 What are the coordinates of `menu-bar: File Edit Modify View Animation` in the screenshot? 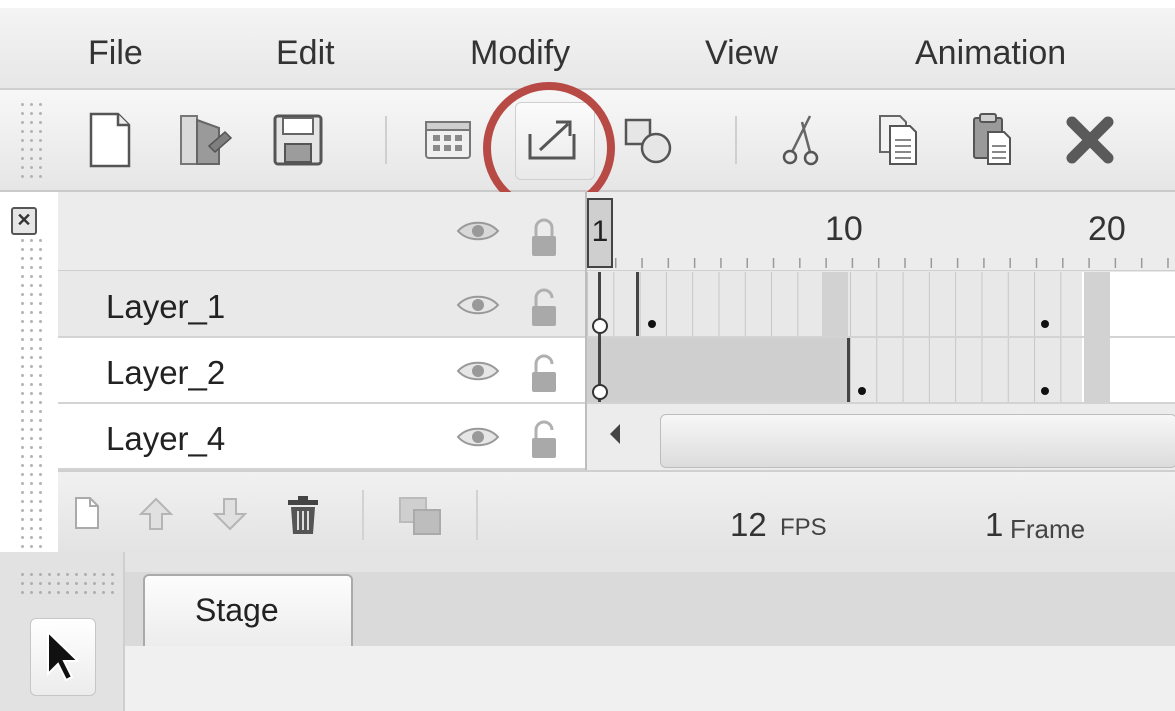 It's located at (587, 49).